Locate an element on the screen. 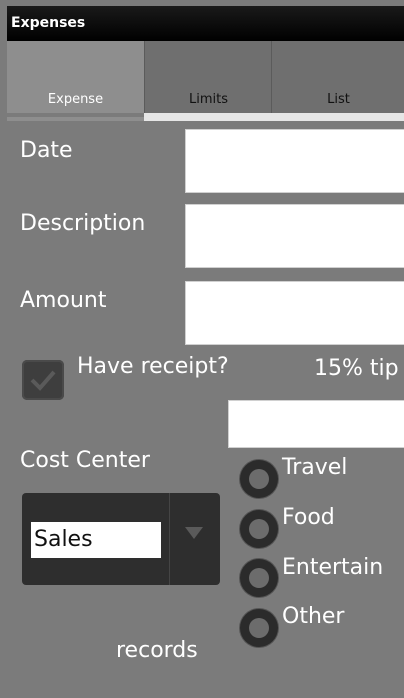  tab-bar-underline is located at coordinates (274, 117).